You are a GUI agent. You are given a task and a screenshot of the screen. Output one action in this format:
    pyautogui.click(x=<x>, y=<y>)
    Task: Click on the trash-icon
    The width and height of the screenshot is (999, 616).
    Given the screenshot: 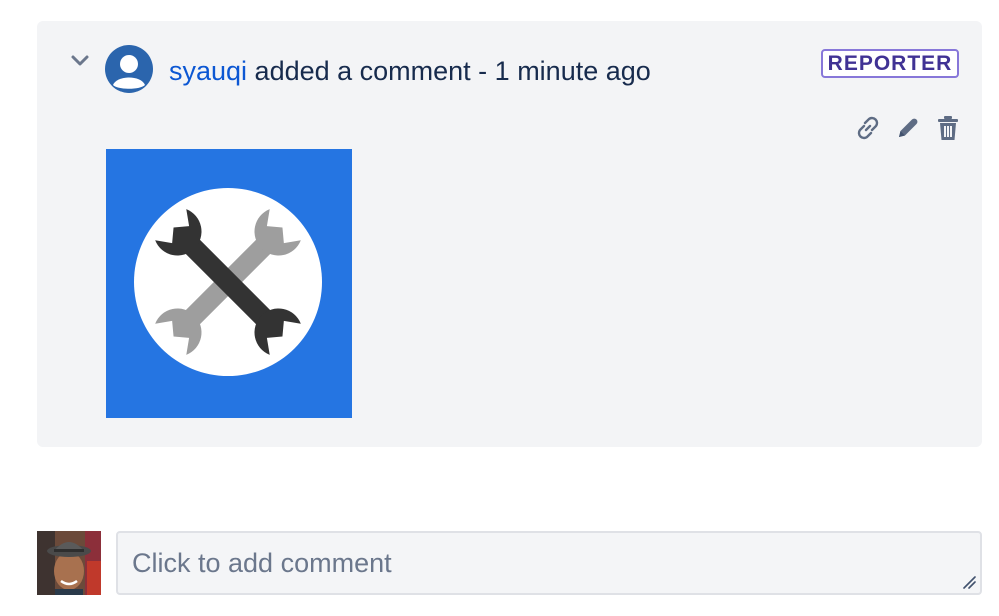 What is the action you would take?
    pyautogui.click(x=948, y=128)
    